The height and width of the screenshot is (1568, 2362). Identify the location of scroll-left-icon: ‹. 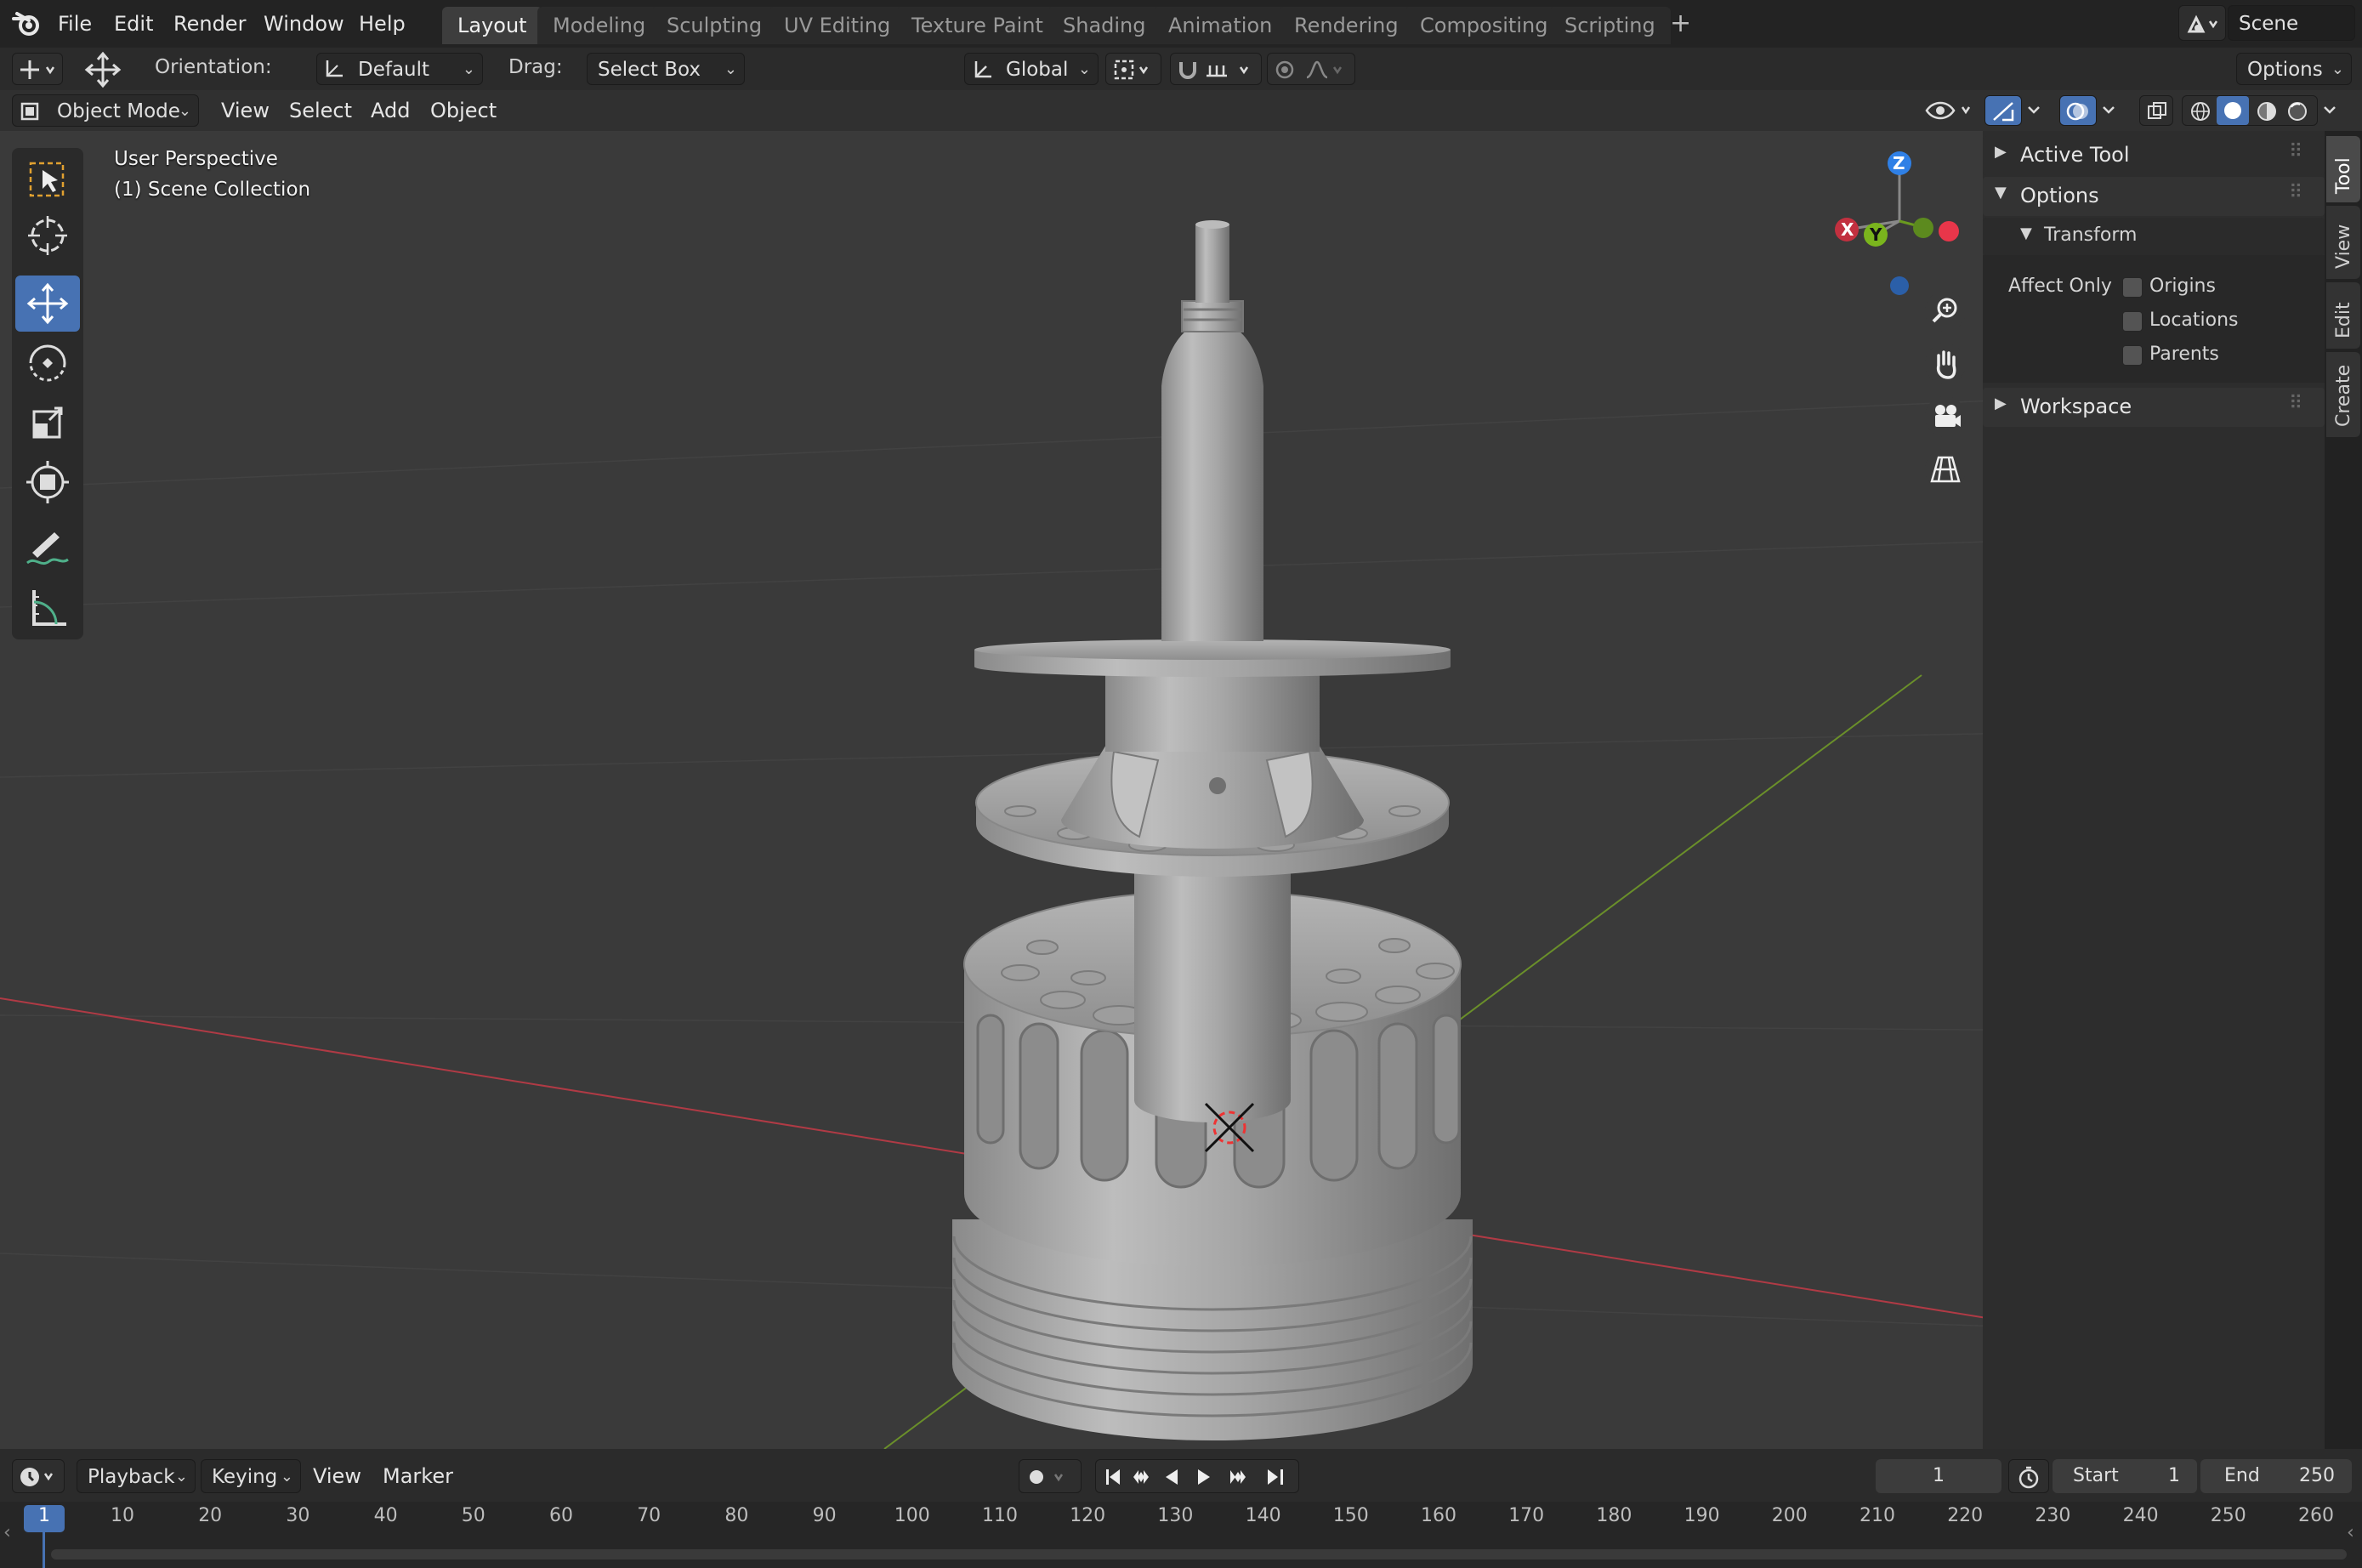
(7, 1532).